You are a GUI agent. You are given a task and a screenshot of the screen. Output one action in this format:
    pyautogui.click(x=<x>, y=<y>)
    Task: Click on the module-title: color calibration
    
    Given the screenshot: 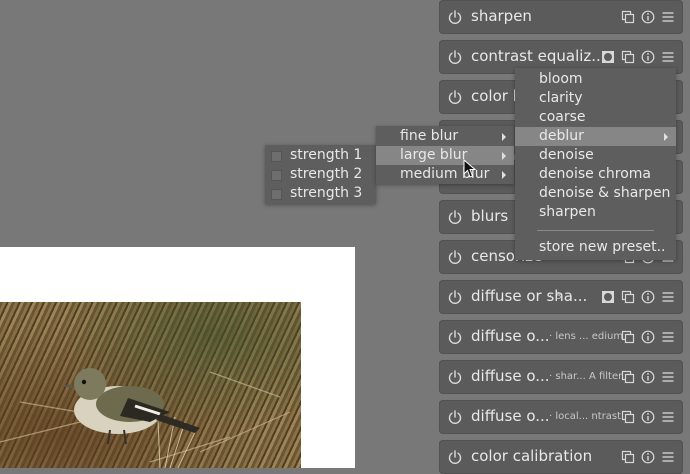 What is the action you would take?
    pyautogui.click(x=532, y=456)
    